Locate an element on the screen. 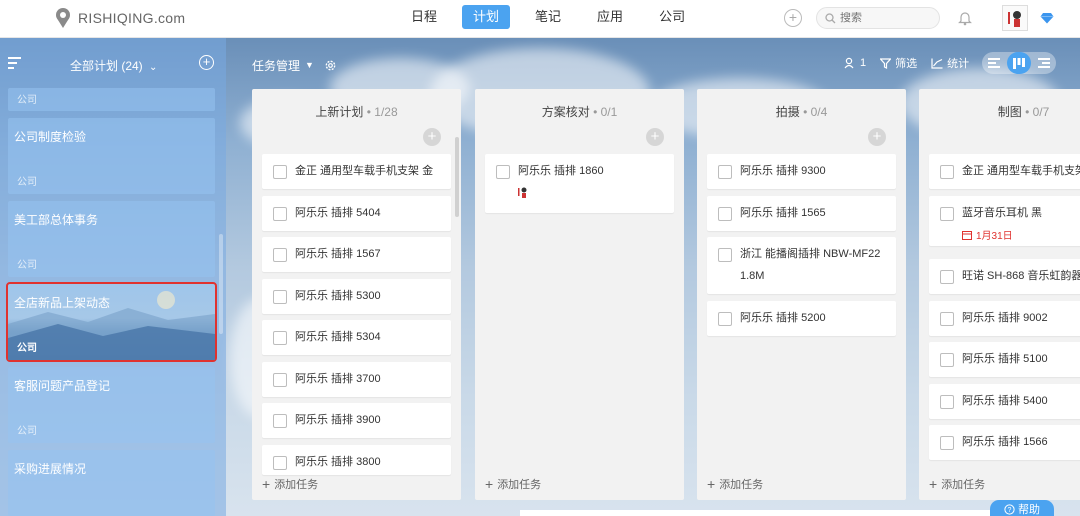  settings-gear-icon is located at coordinates (330, 65).